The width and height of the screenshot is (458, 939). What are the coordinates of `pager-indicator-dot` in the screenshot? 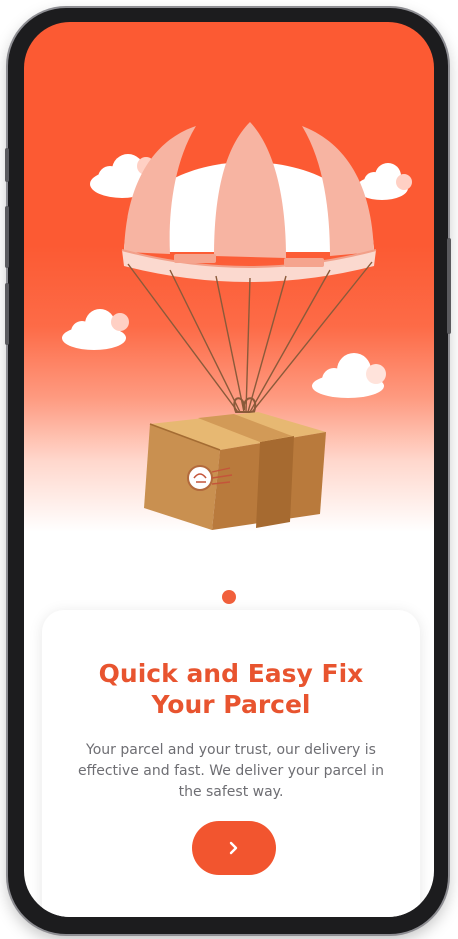 It's located at (229, 597).